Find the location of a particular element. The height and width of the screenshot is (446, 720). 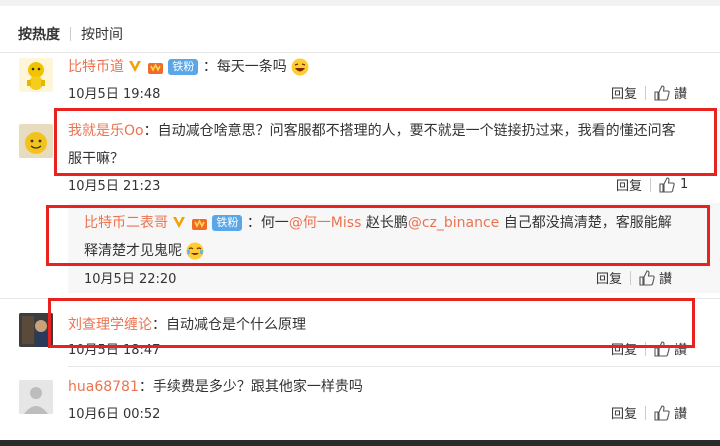

comment-text: 手续费是多少？跟其他家一样贵吗 is located at coordinates (257, 387).